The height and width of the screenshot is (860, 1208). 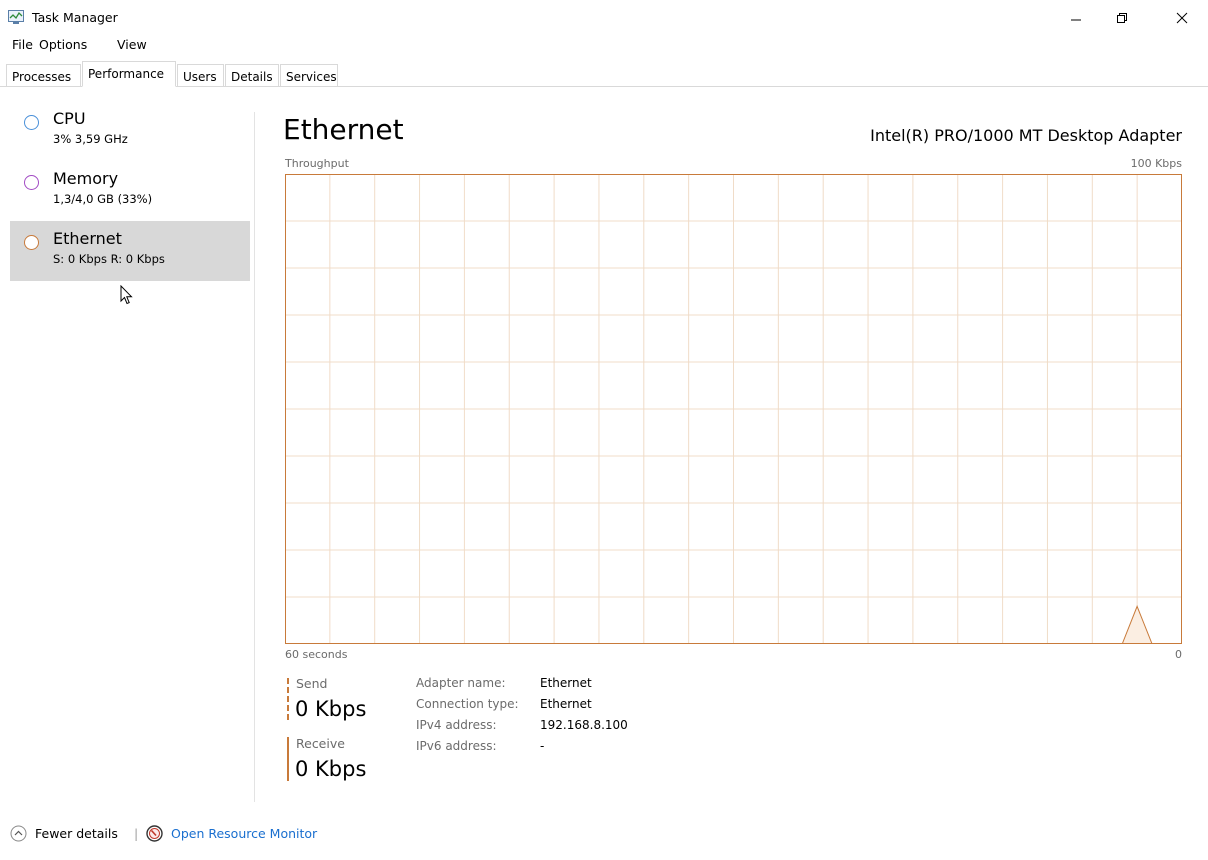 What do you see at coordinates (566, 704) in the screenshot?
I see `connection-type-value: Ethernet` at bounding box center [566, 704].